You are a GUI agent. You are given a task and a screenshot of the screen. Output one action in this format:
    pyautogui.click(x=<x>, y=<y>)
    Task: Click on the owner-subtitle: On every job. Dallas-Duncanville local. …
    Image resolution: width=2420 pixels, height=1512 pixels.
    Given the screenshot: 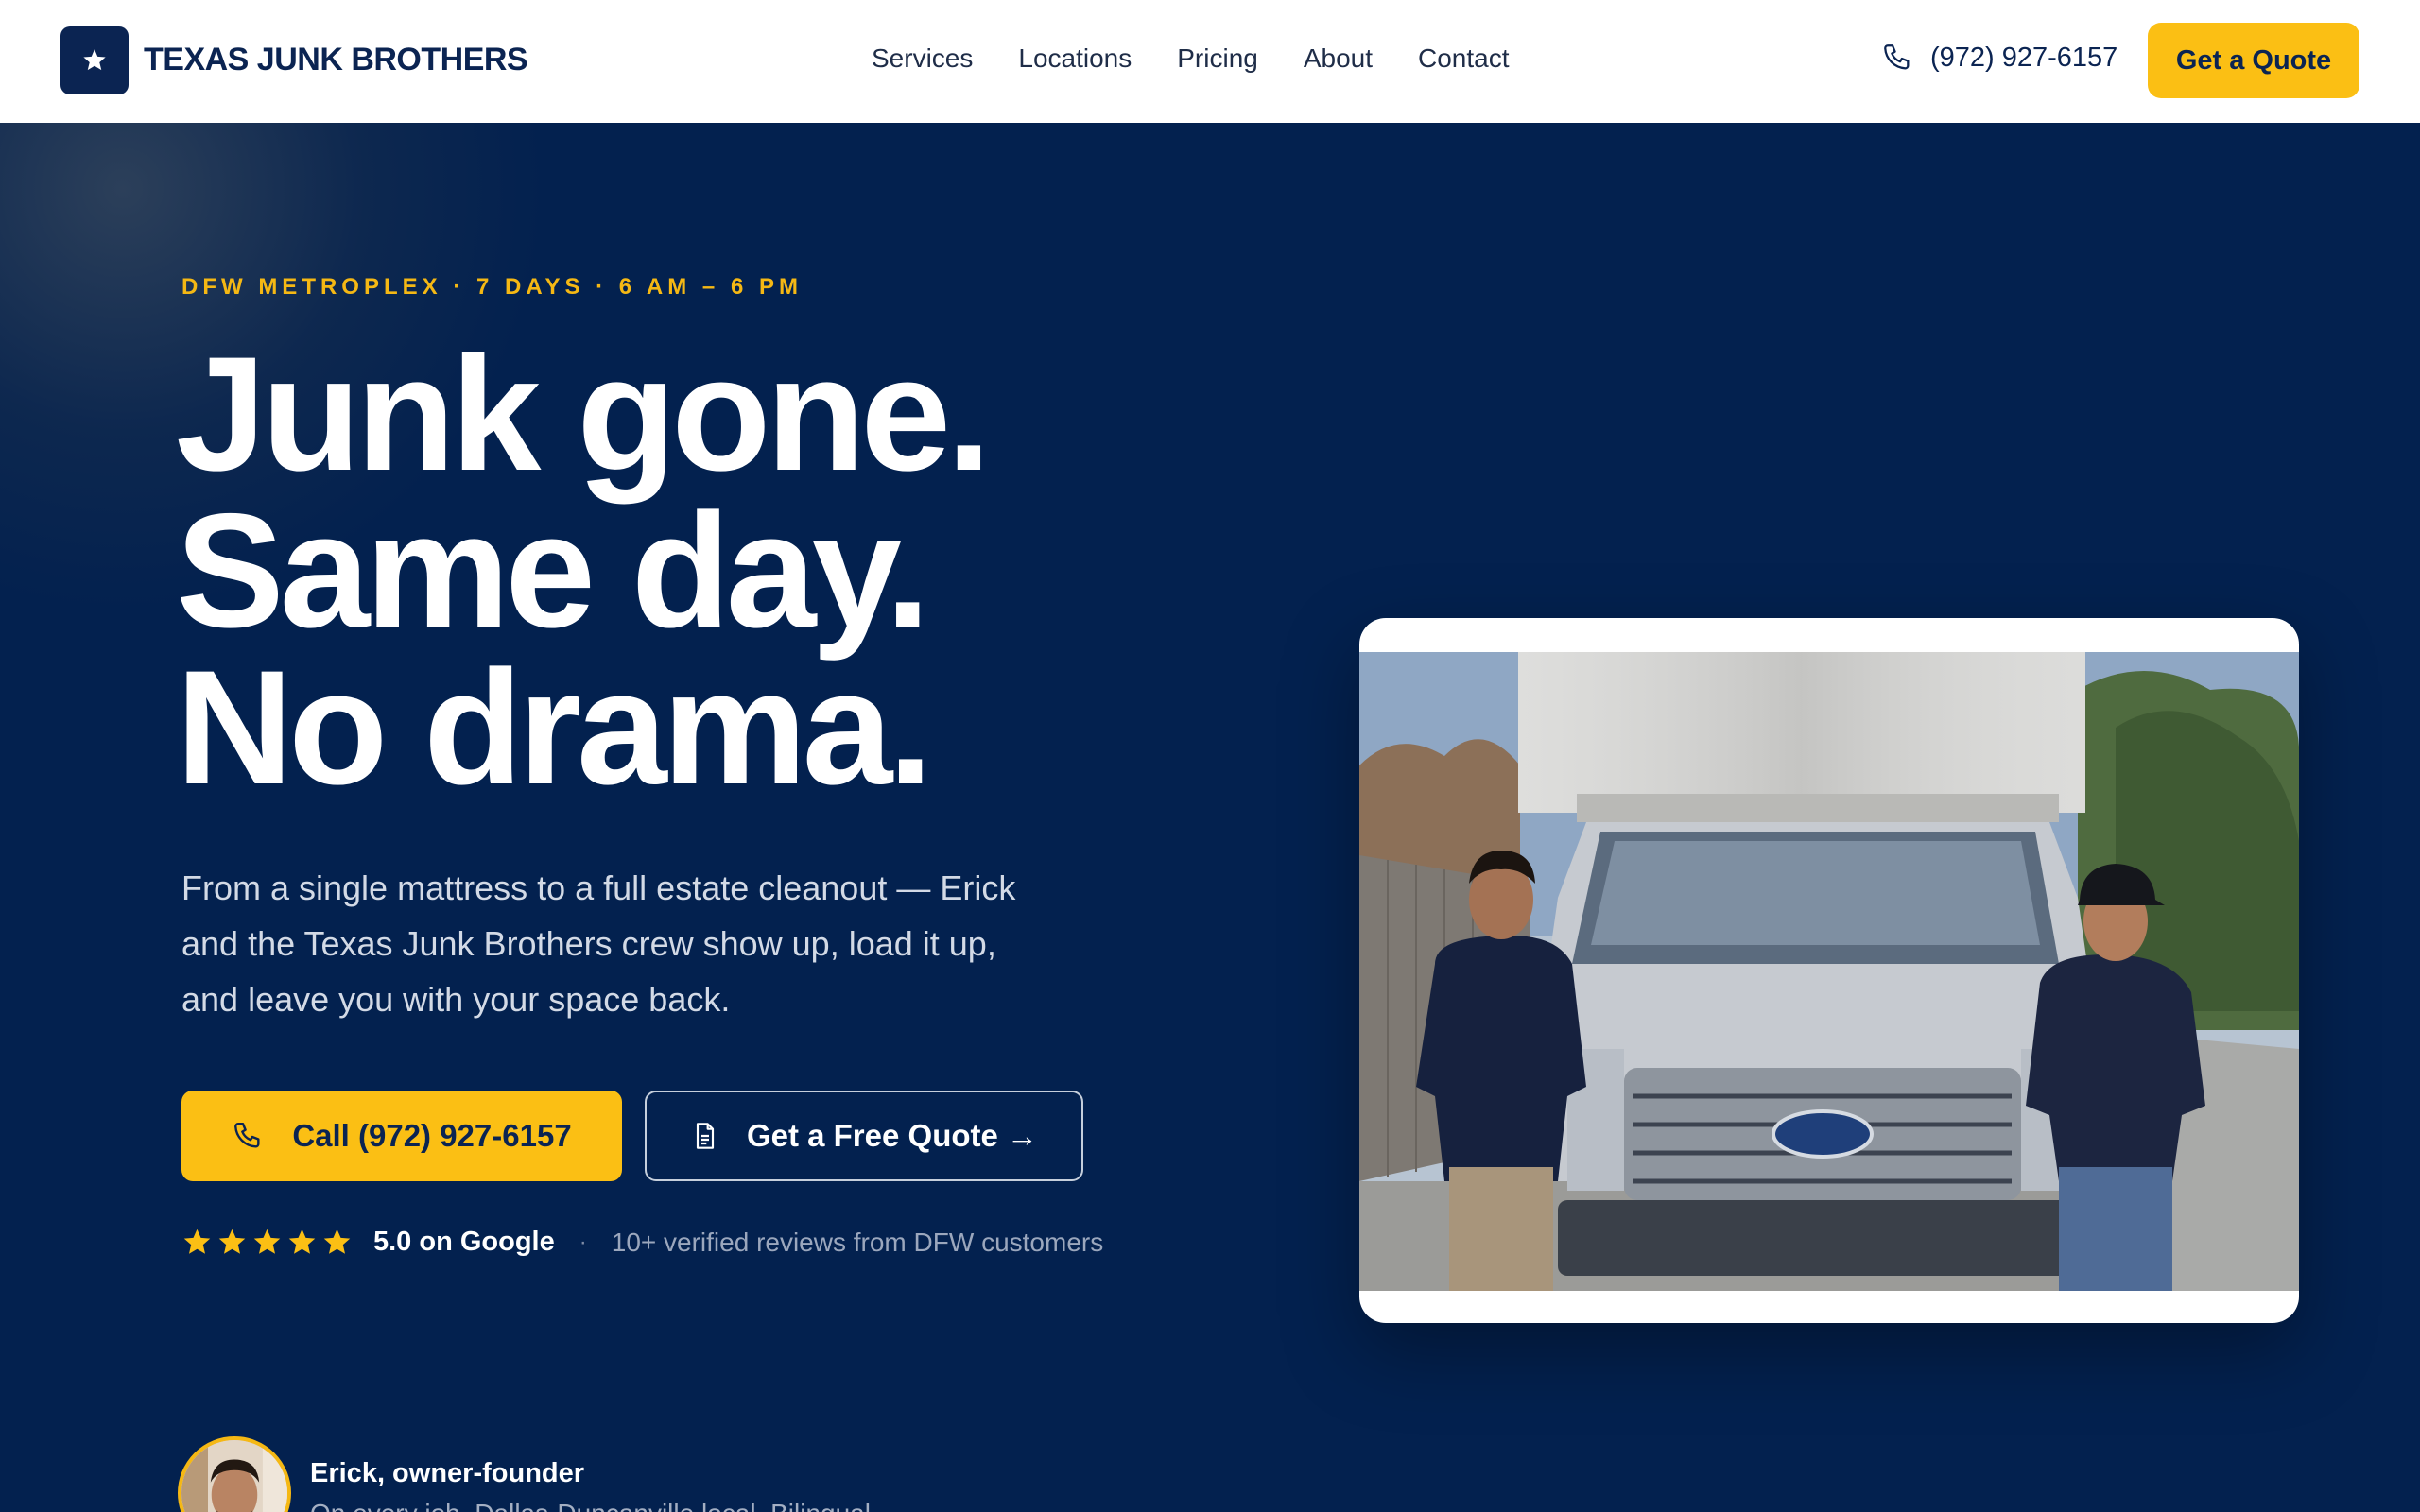 What is the action you would take?
    pyautogui.click(x=594, y=1505)
    